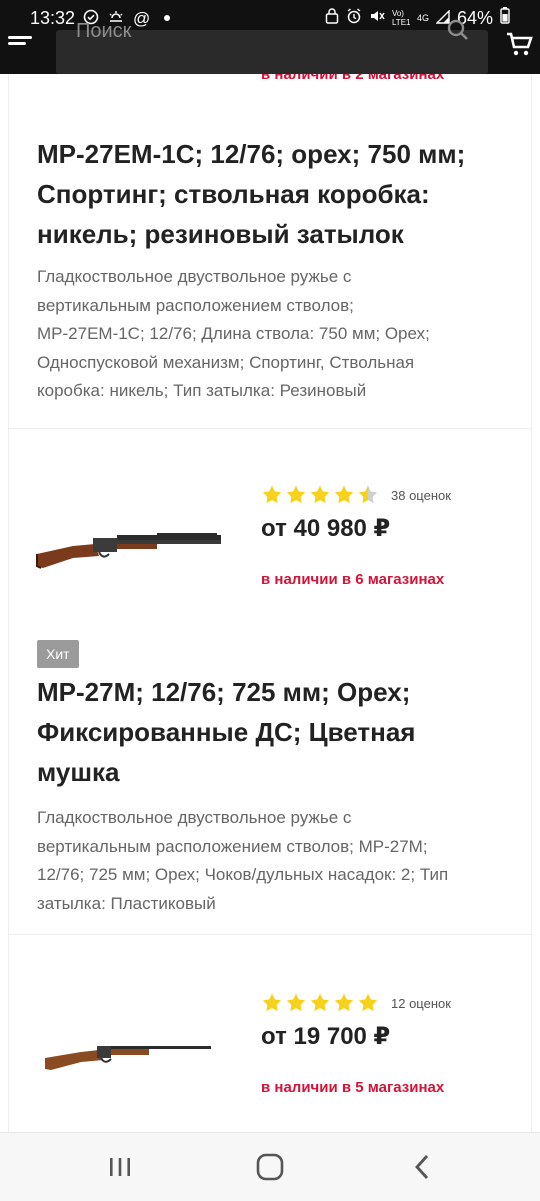 The height and width of the screenshot is (1201, 540). What do you see at coordinates (391, 1087) in the screenshot?
I see `availability-text: в наличии в 5 магазинах` at bounding box center [391, 1087].